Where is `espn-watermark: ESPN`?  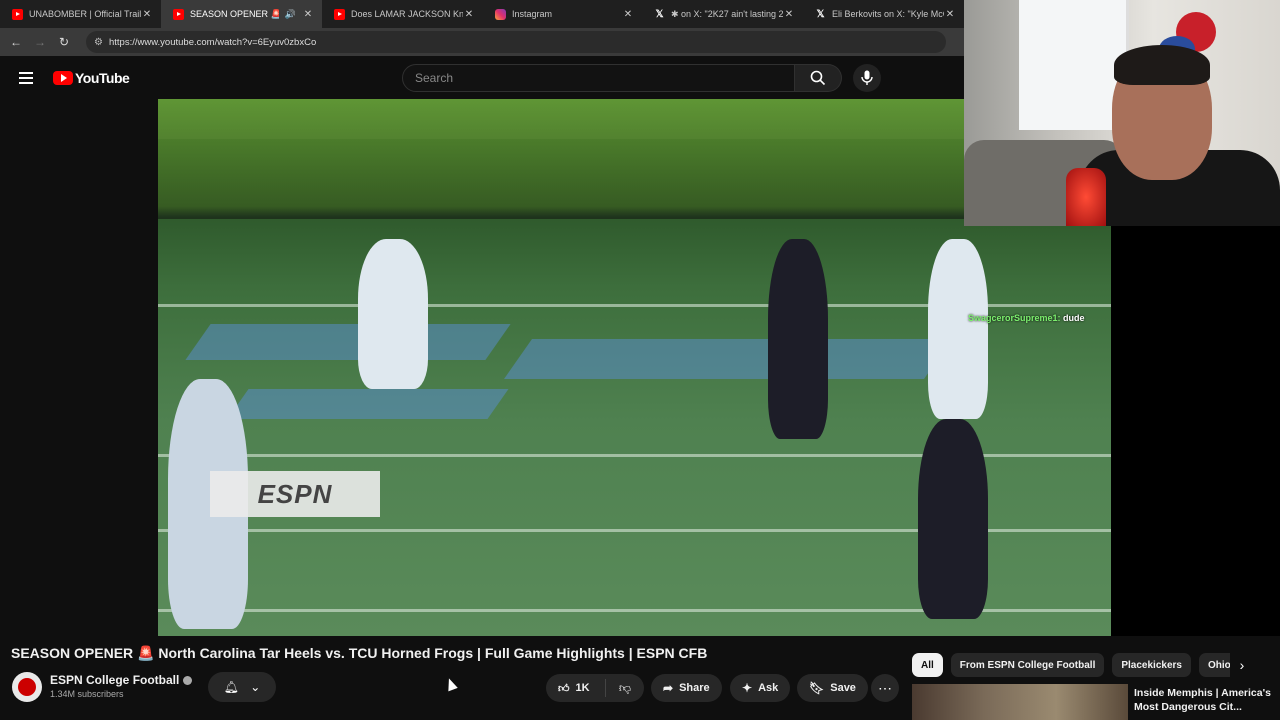
espn-watermark: ESPN is located at coordinates (295, 494).